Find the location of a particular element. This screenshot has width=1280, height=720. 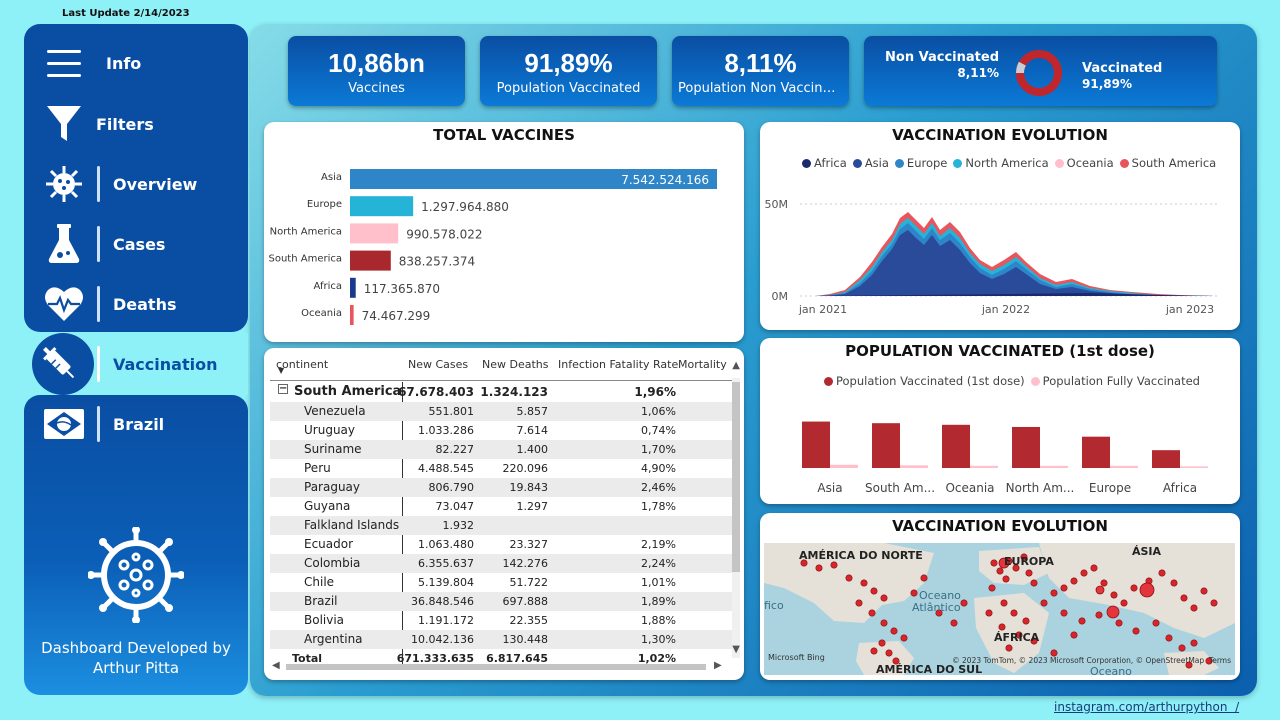

table-row: Uruguay 1.033.286 7.614 0,74% is located at coordinates (501, 430).